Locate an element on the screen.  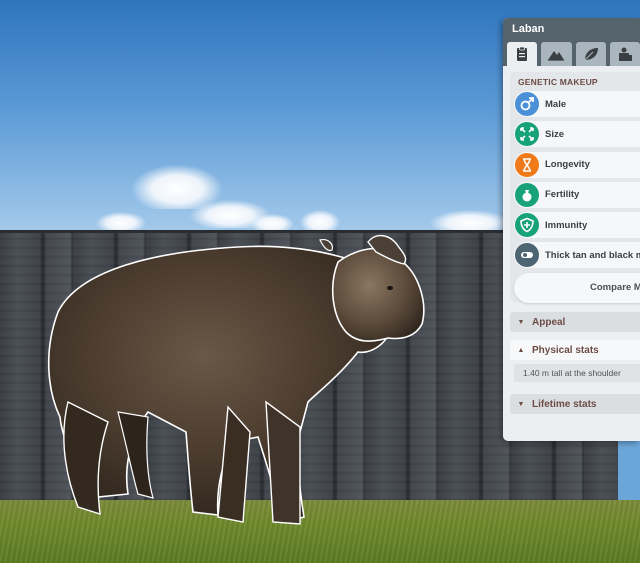
shoulder-height-stat: 1.40 m tall at the shoulder is located at coordinates (577, 373).